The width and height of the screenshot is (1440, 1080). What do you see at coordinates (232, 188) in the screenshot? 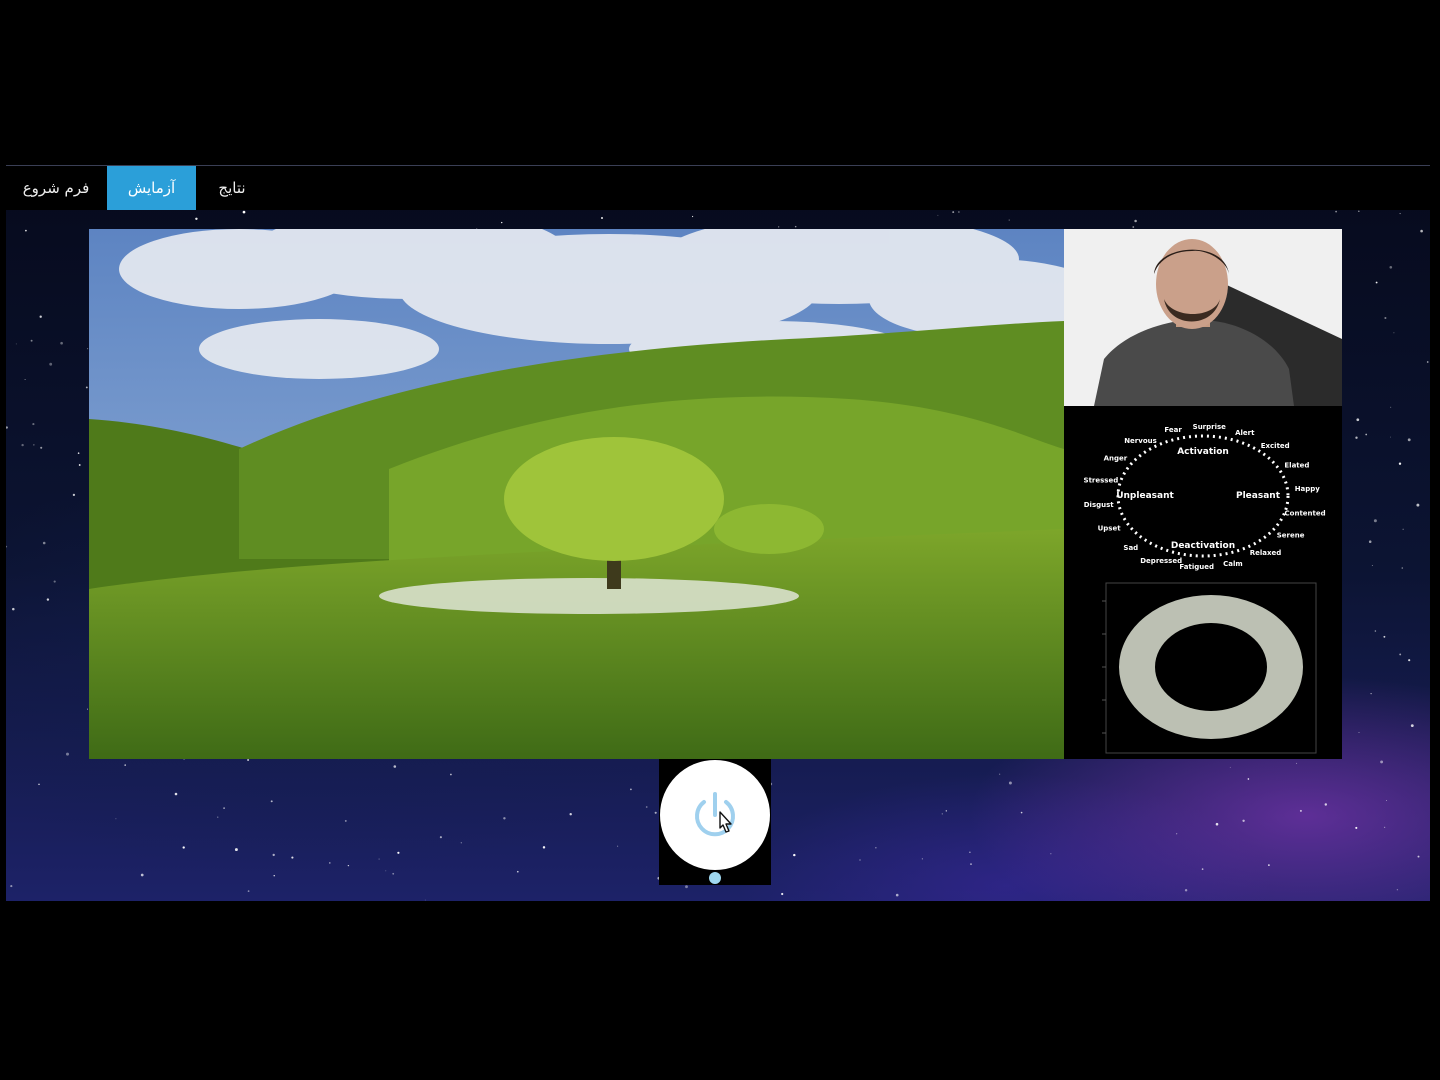
I see `tab-results: نتایج` at bounding box center [232, 188].